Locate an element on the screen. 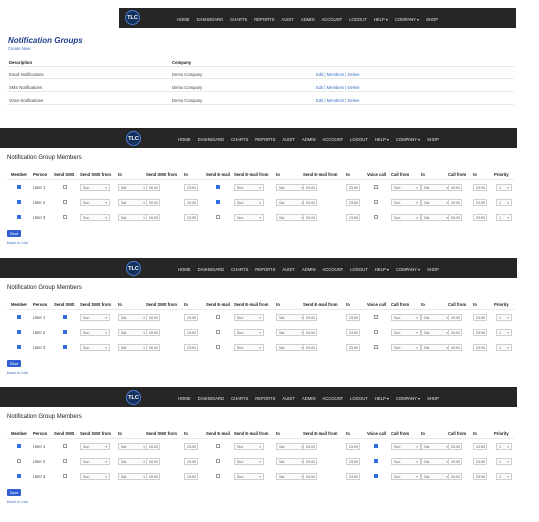 Image resolution: width=539 pixels, height=522 pixels. priority-select: 3 ▾ is located at coordinates (504, 476).